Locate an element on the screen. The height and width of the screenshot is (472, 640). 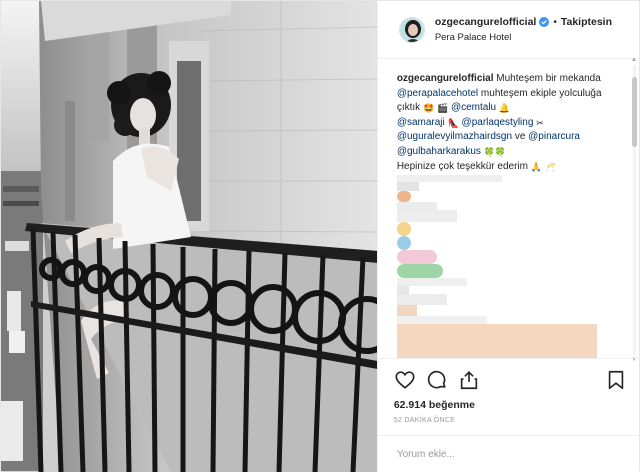
comment-bubble-icon is located at coordinates (437, 380).